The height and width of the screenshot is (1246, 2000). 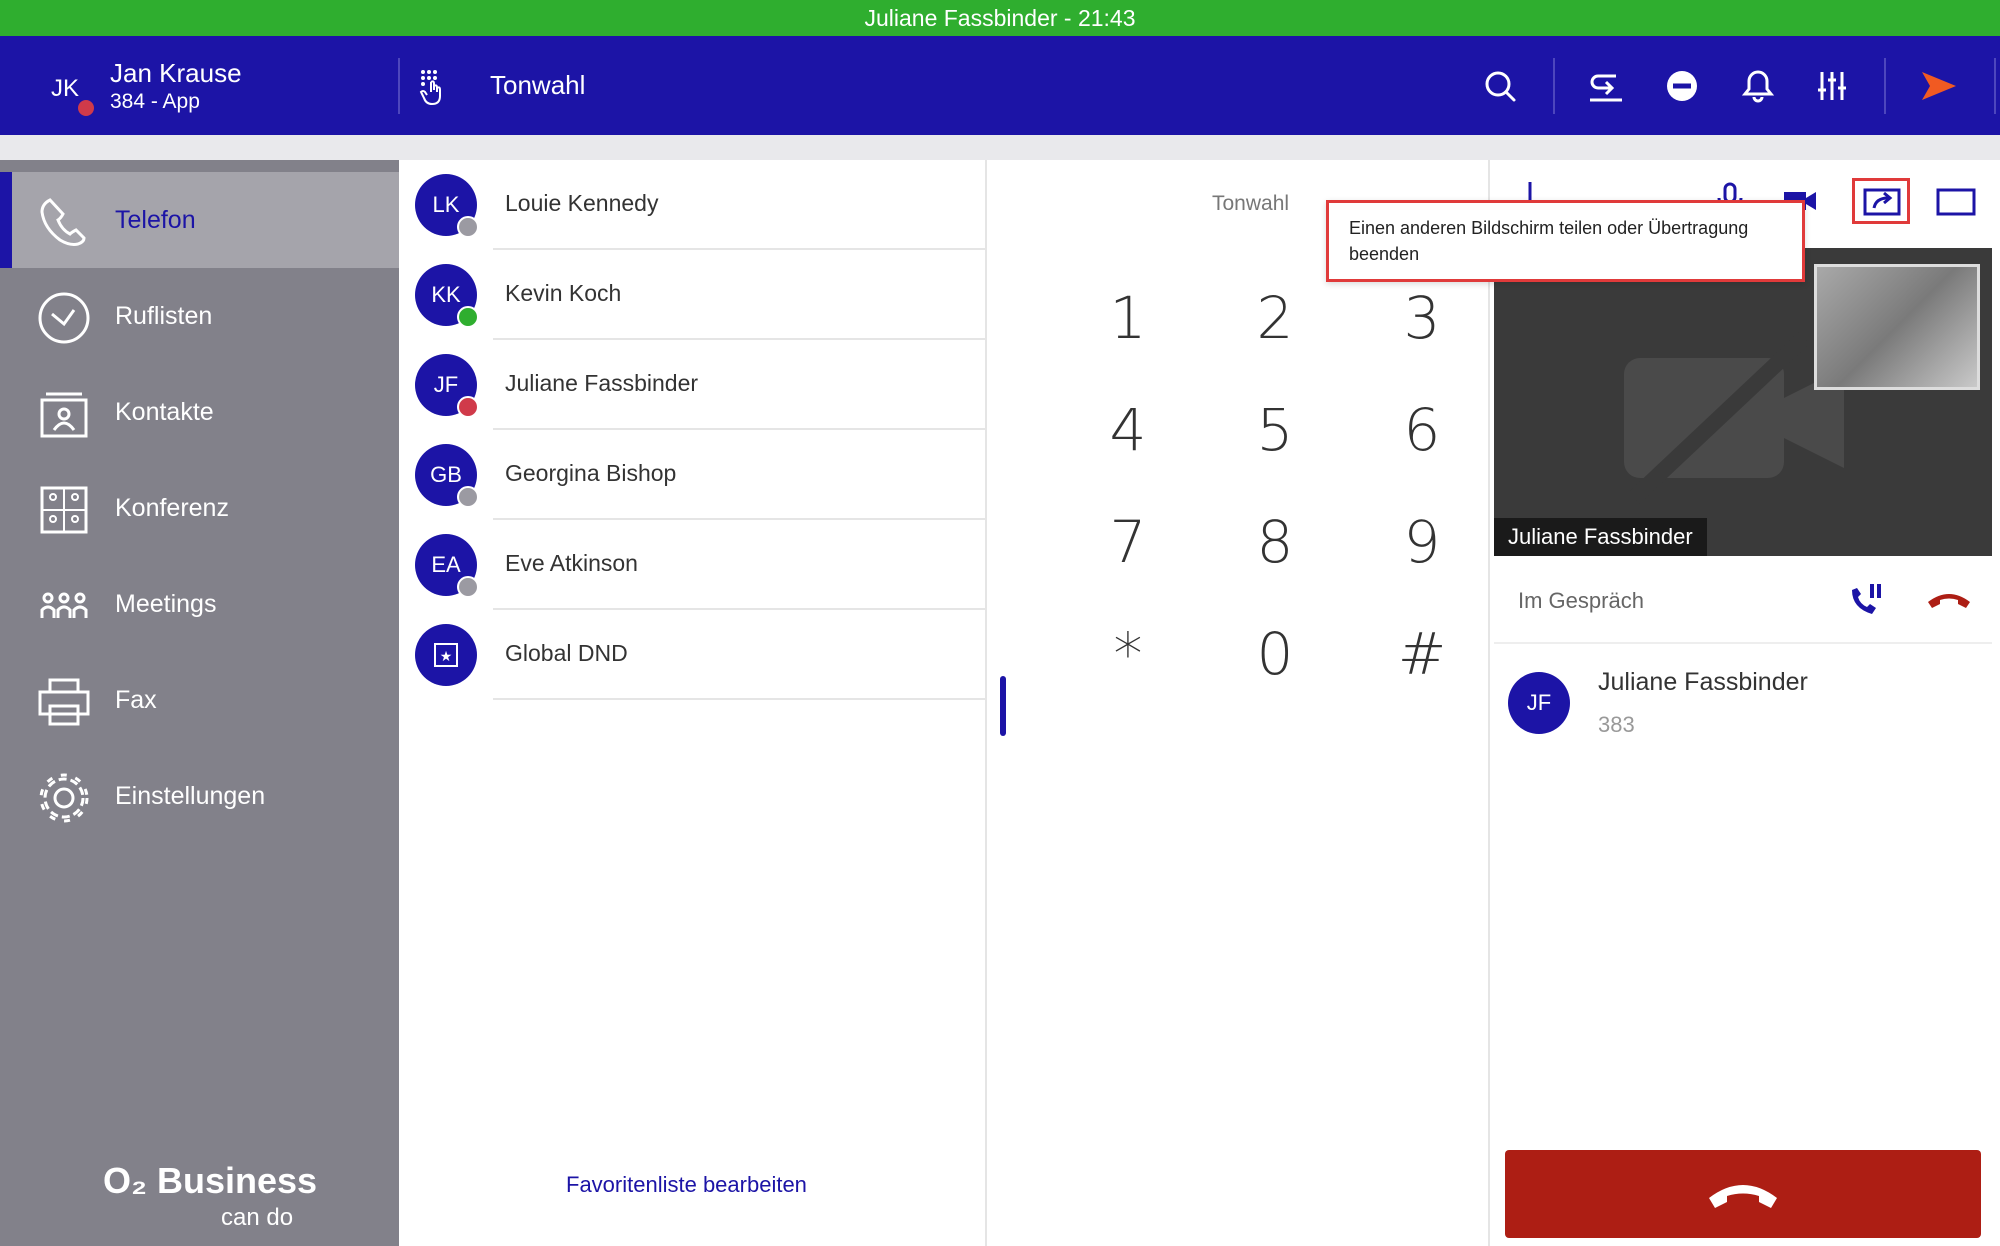 I want to click on sidebar-item-telefon: Telefon, so click(x=199, y=220).